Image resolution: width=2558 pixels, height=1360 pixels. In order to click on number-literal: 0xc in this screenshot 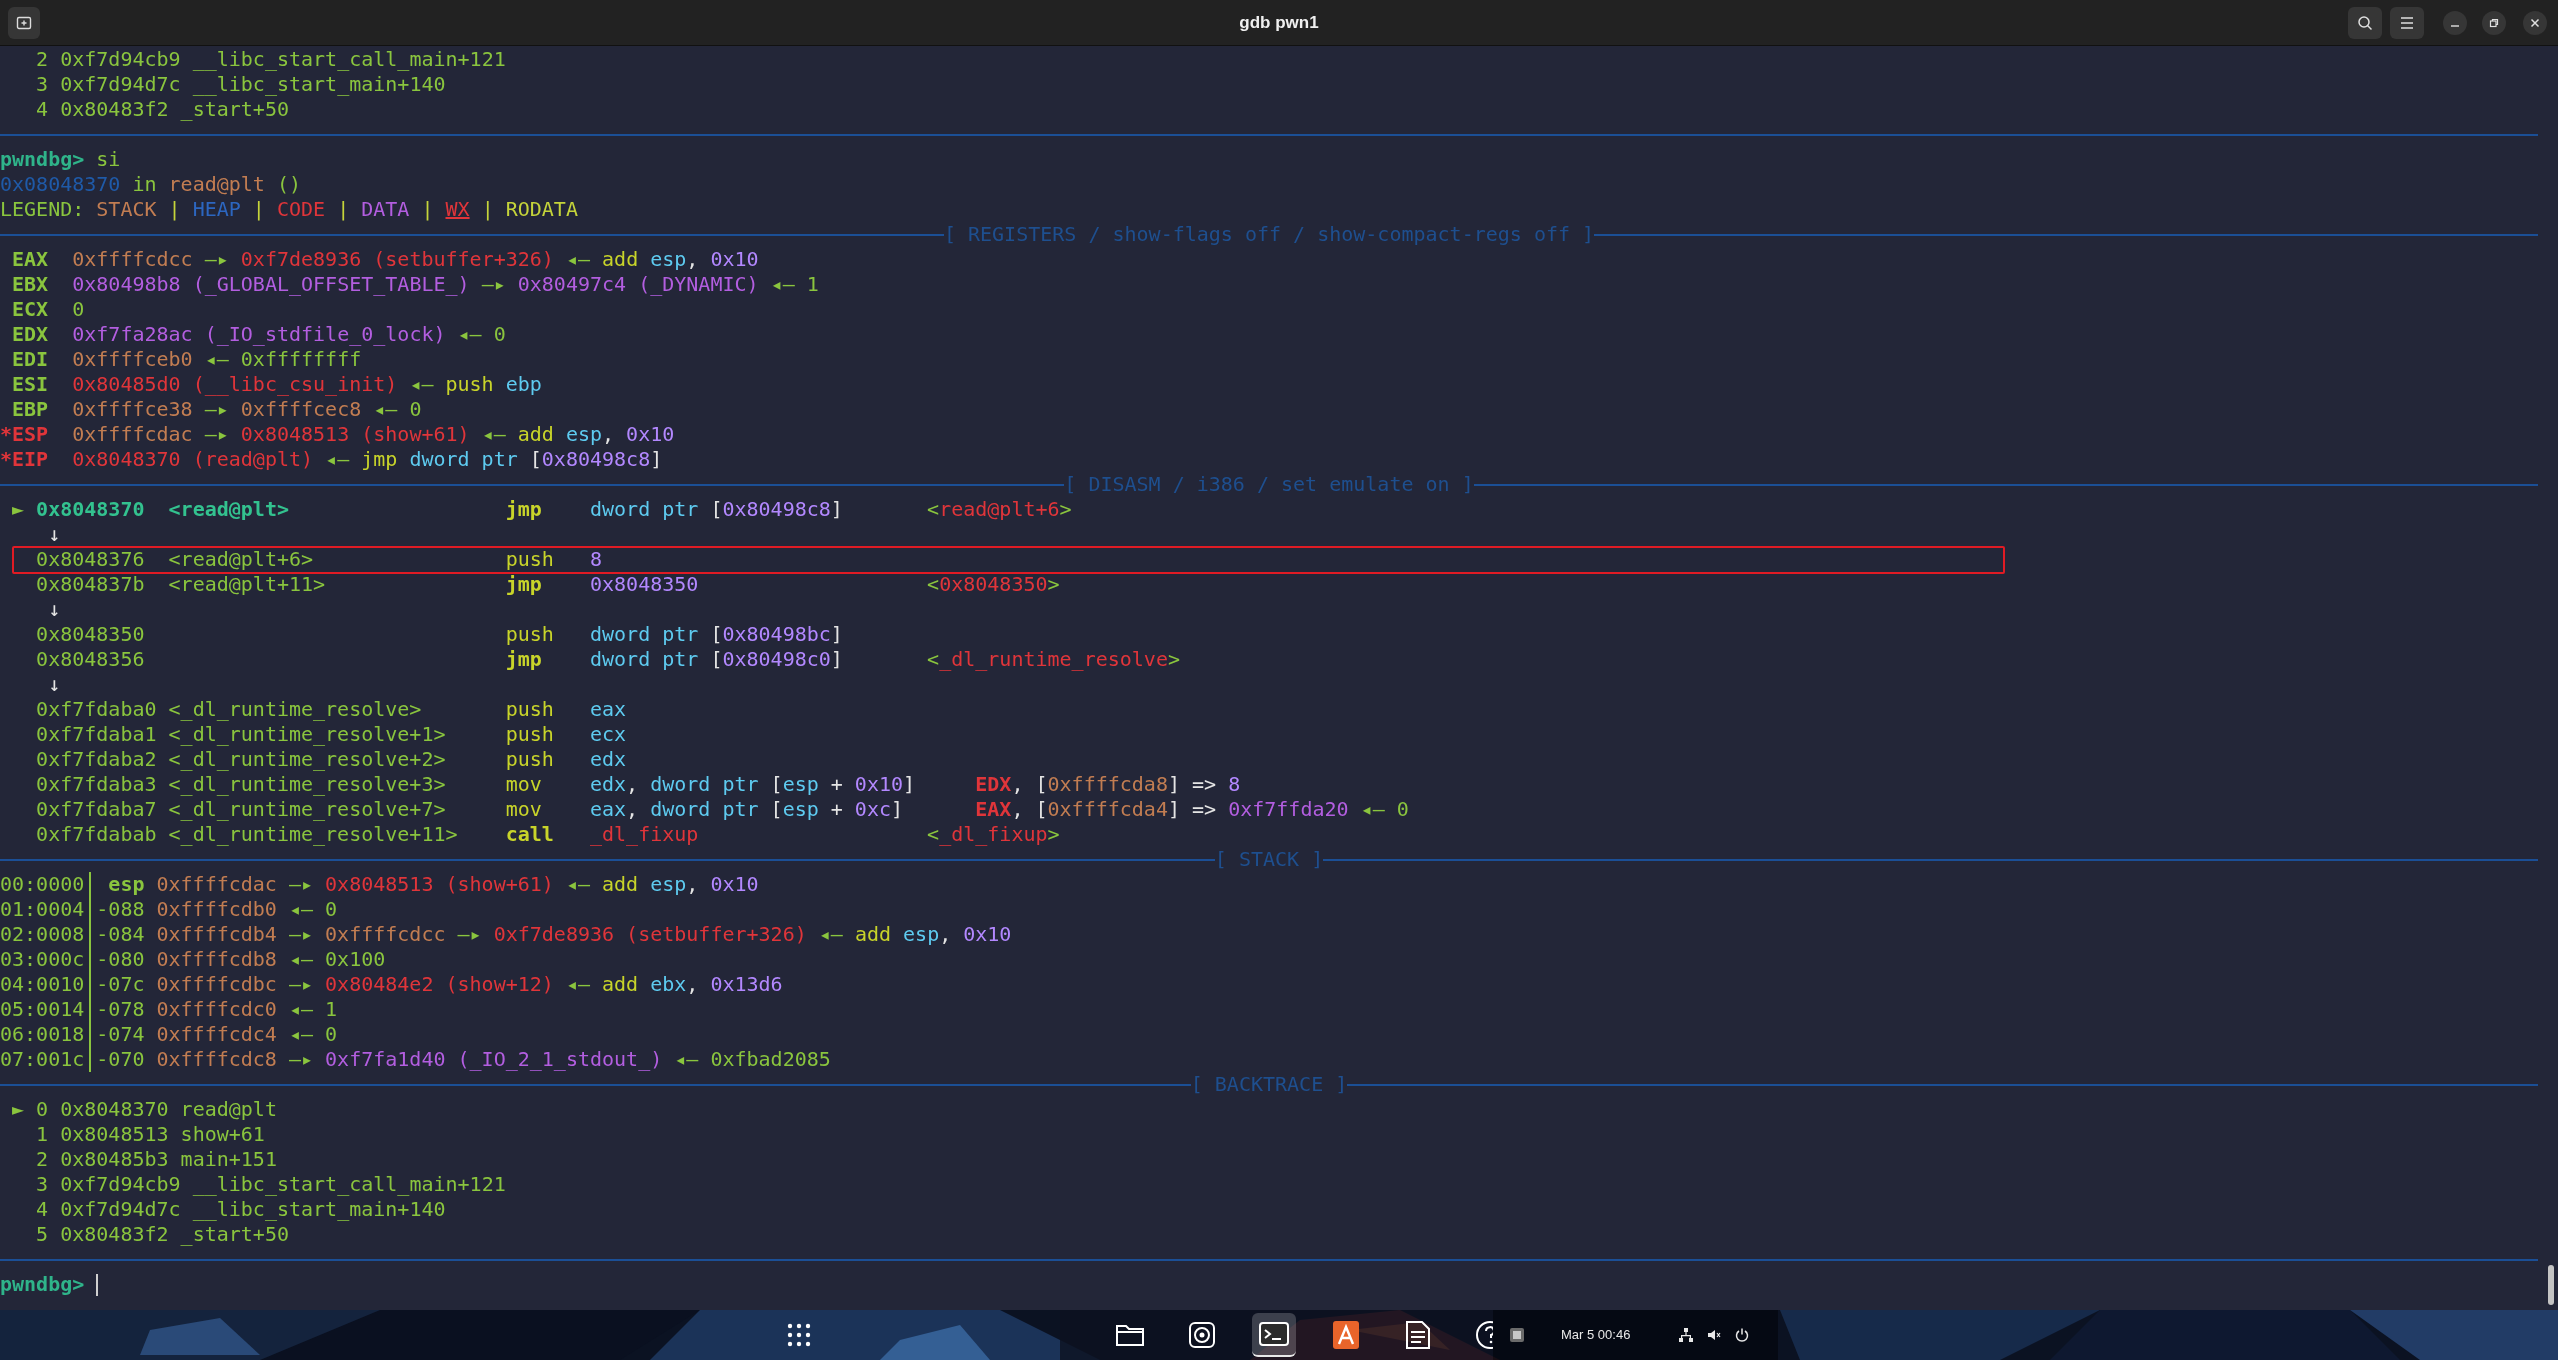, I will do `click(872, 809)`.